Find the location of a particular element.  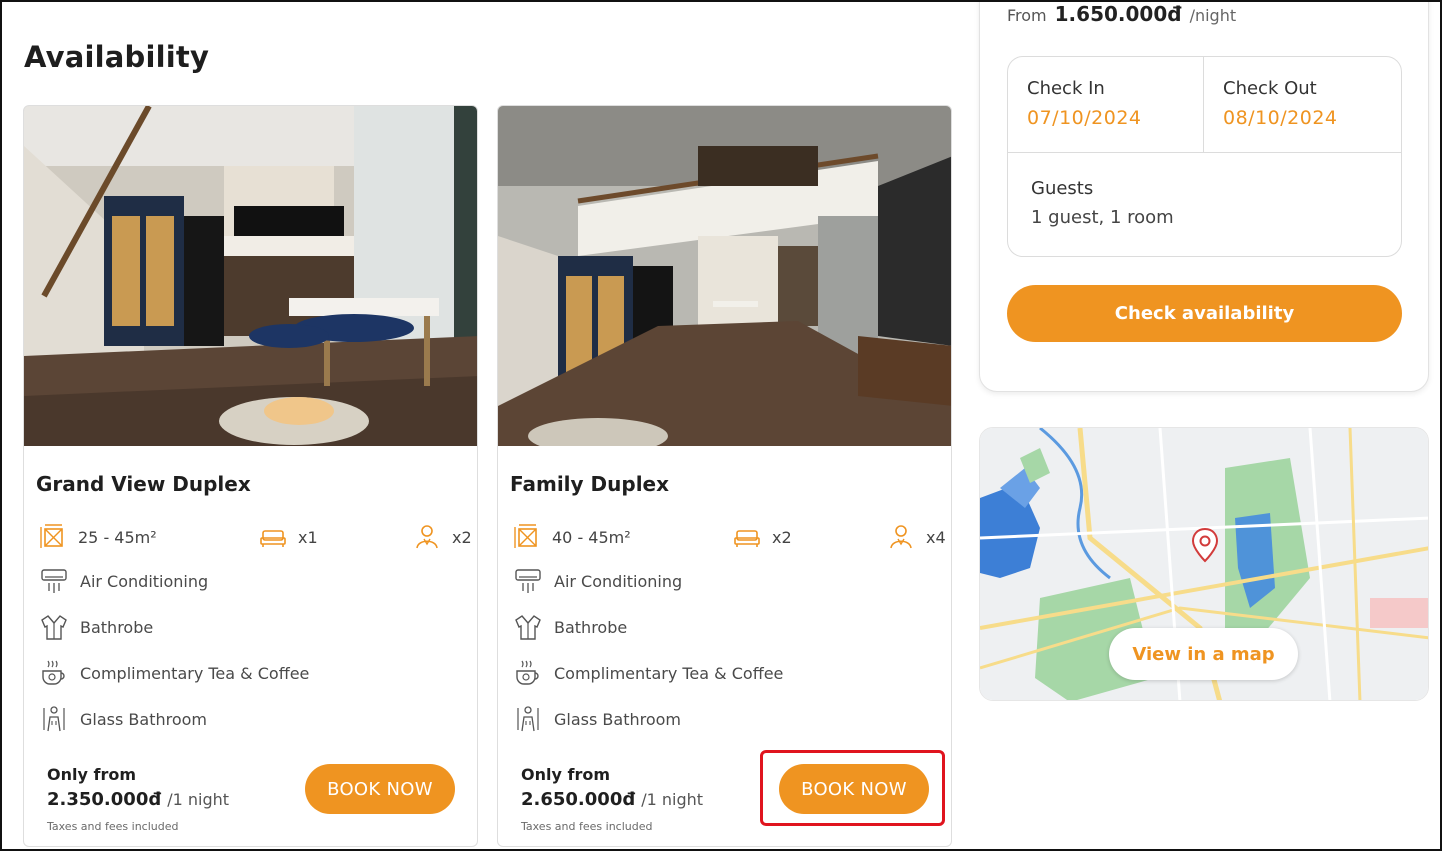

room-guests: x2 is located at coordinates (443, 537).